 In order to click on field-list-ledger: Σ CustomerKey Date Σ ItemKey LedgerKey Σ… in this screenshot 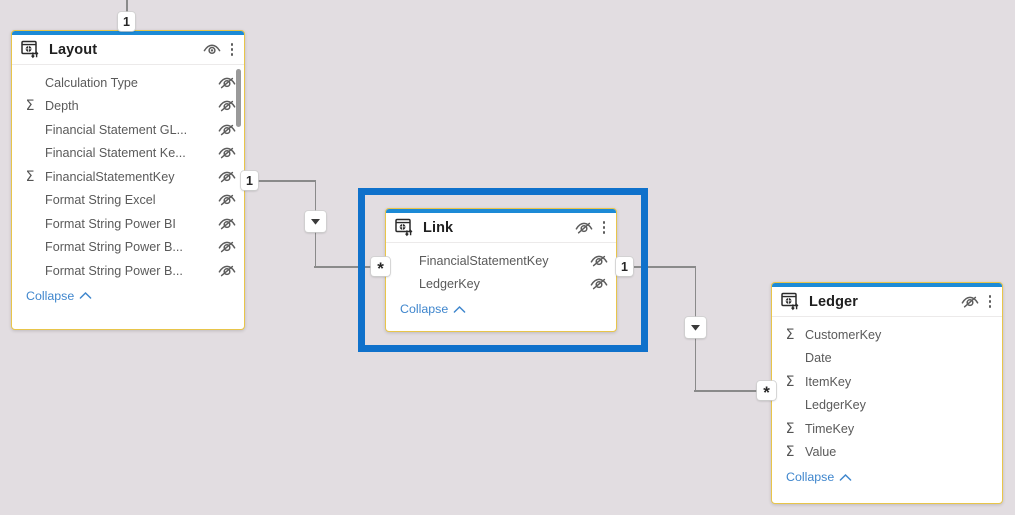, I will do `click(887, 391)`.